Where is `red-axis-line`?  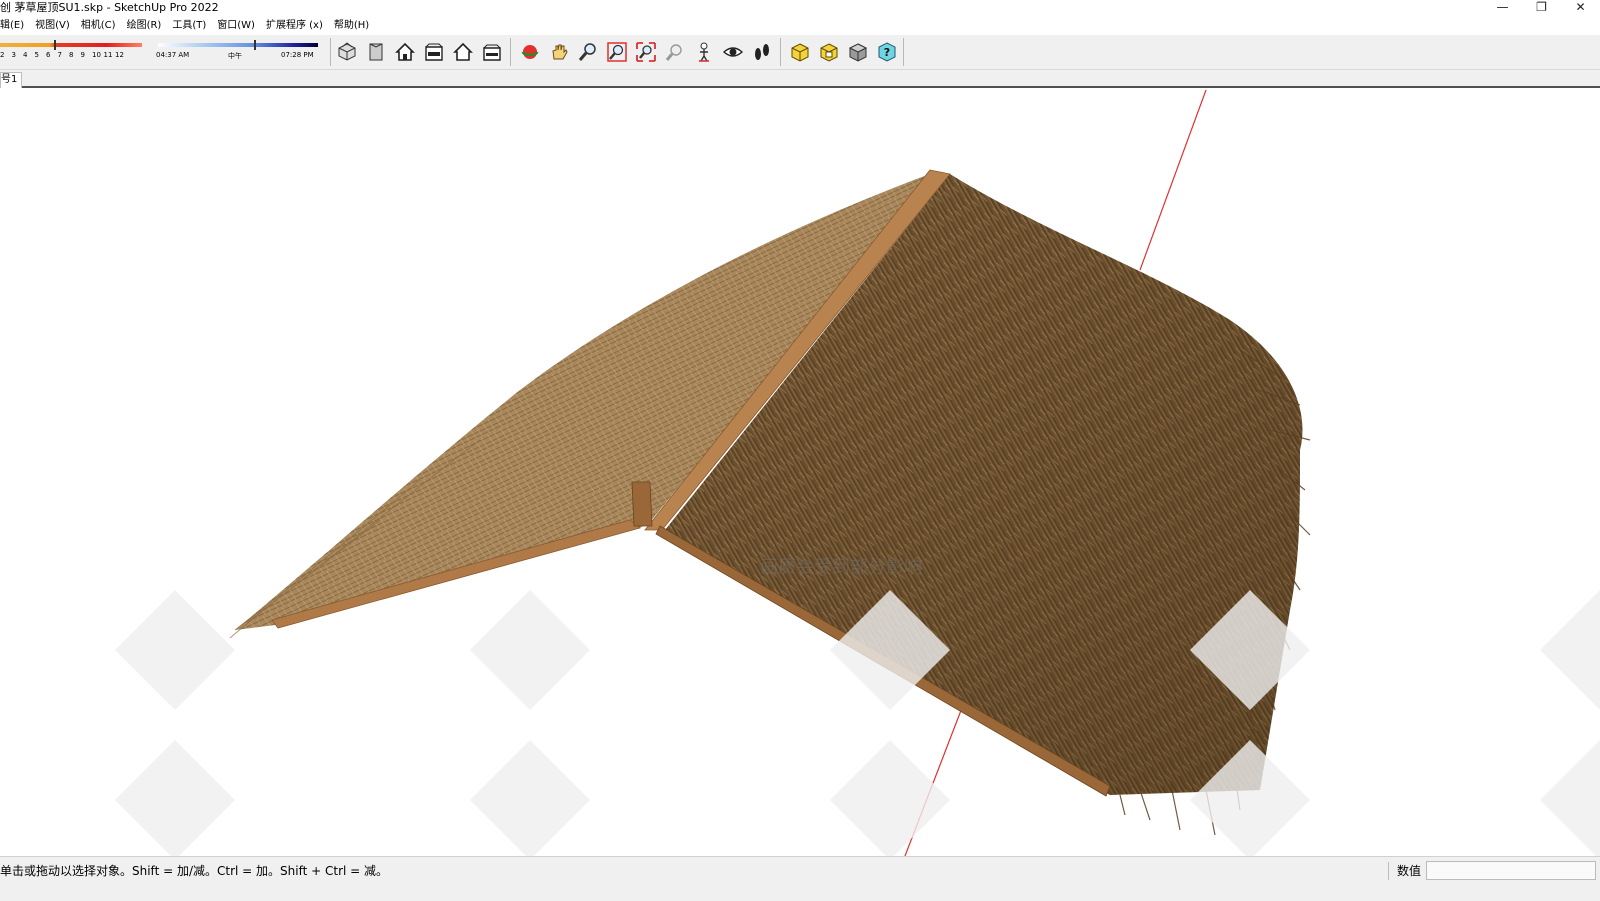
red-axis-line is located at coordinates (1173, 180).